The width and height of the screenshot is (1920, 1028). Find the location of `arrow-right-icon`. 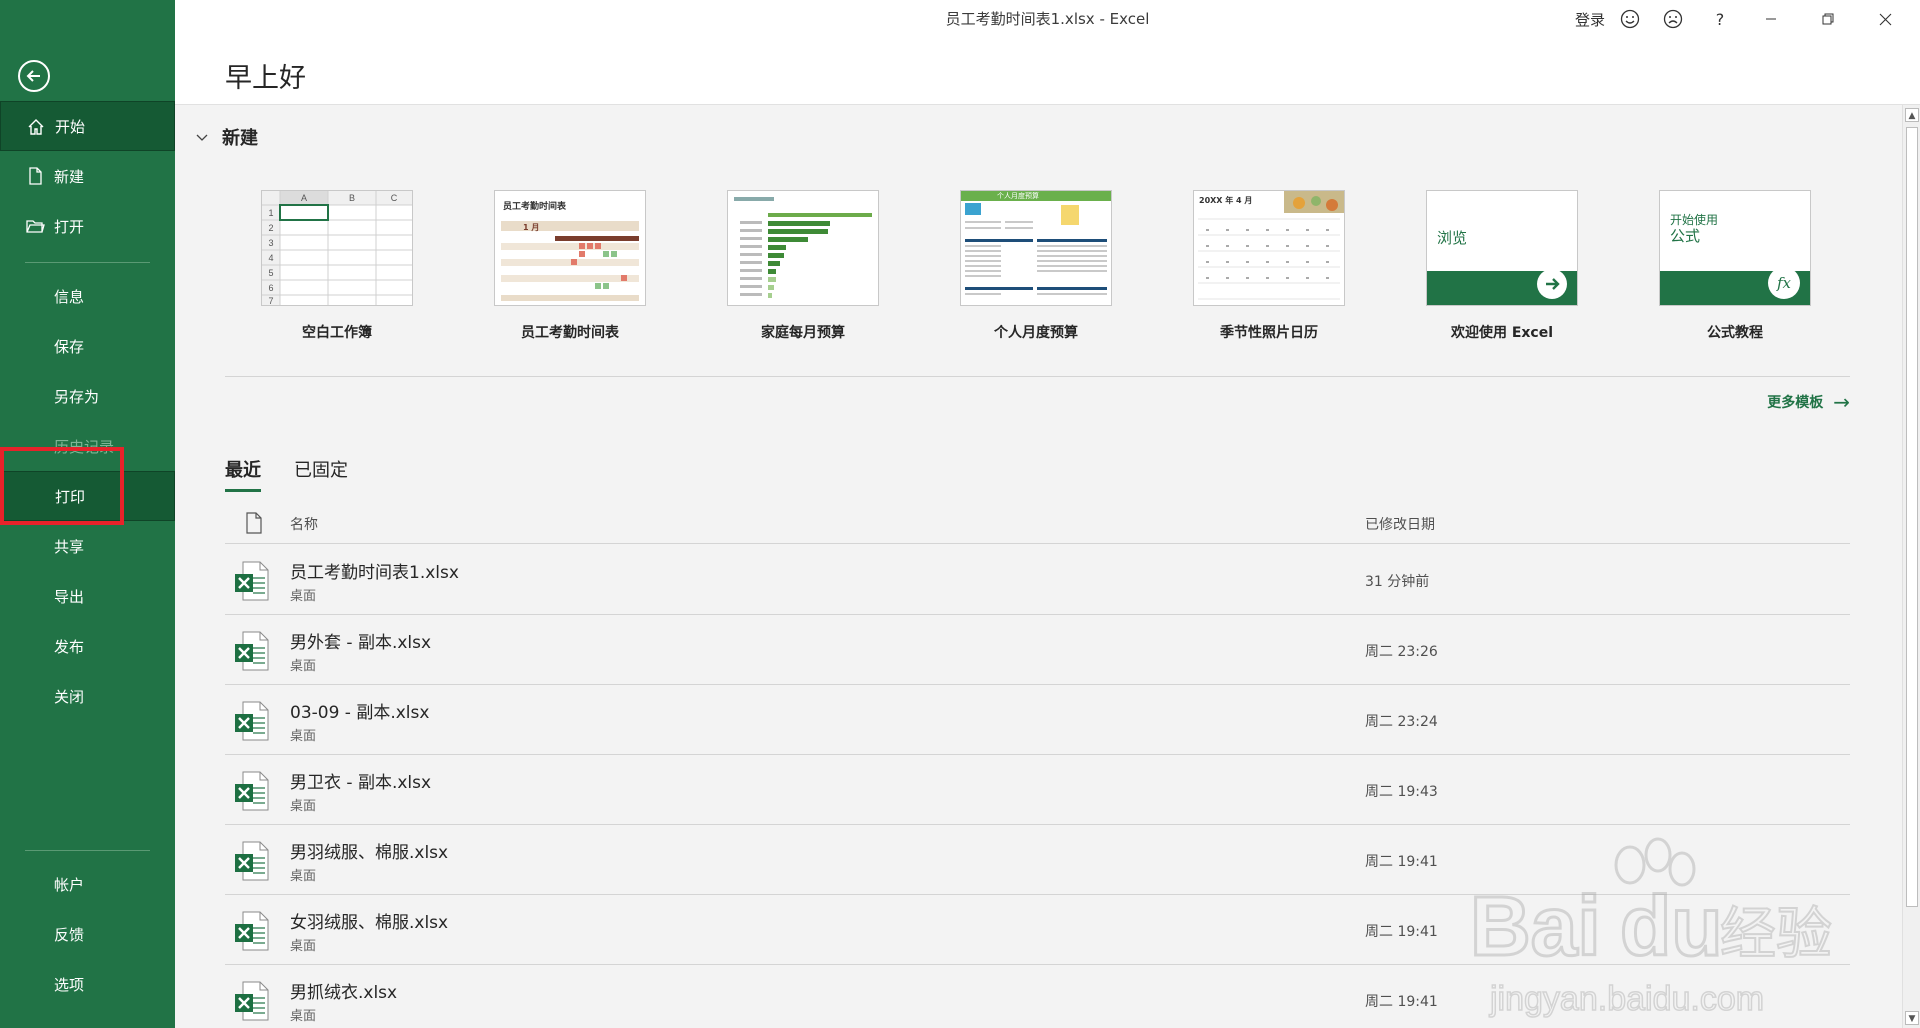

arrow-right-icon is located at coordinates (1552, 284).